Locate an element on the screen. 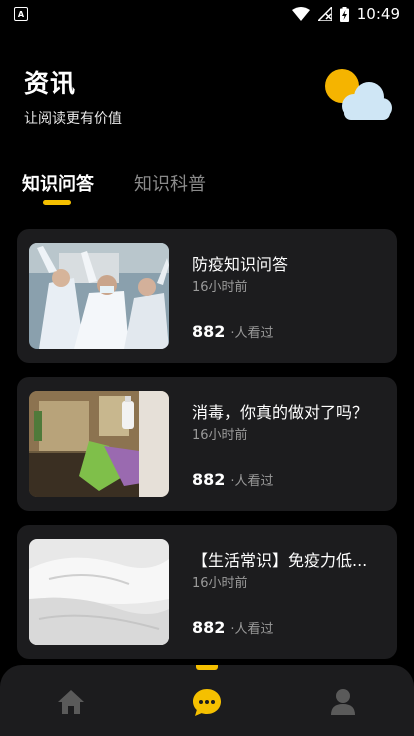  weather-sun-cloud-icon is located at coordinates (358, 94).